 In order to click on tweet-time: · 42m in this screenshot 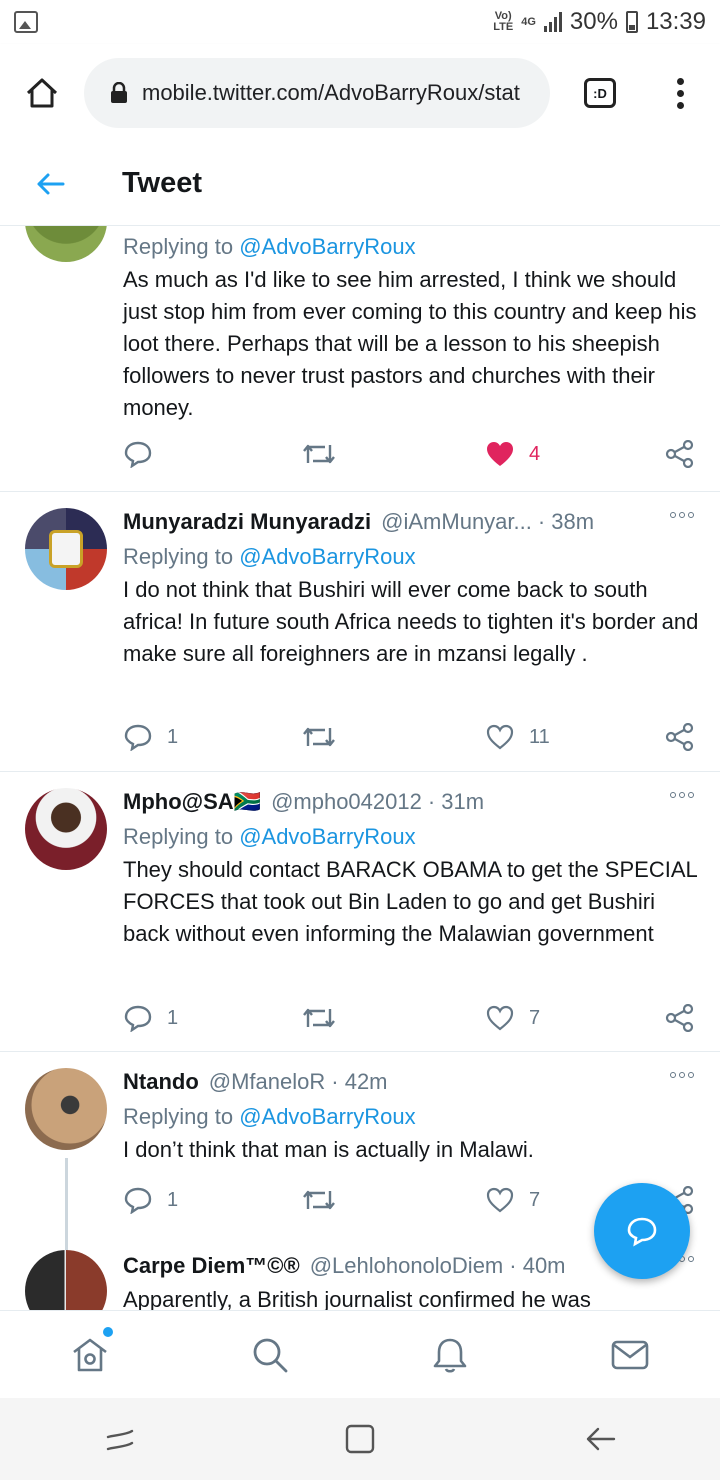, I will do `click(359, 1082)`.